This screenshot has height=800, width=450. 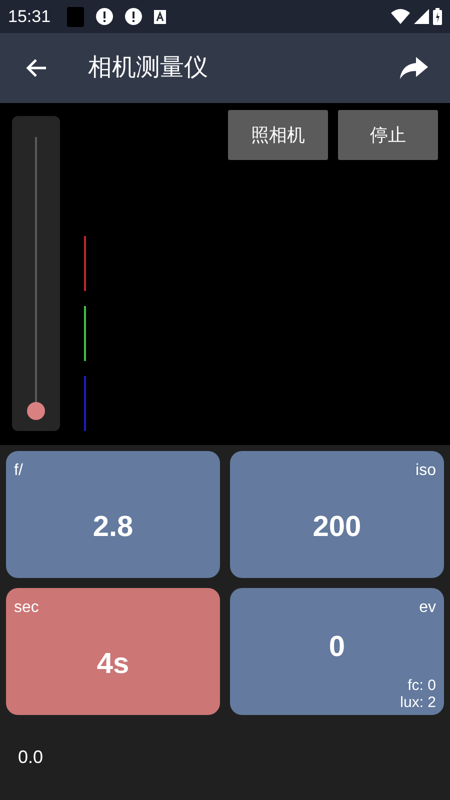 What do you see at coordinates (388, 135) in the screenshot?
I see `stop-button: 停止` at bounding box center [388, 135].